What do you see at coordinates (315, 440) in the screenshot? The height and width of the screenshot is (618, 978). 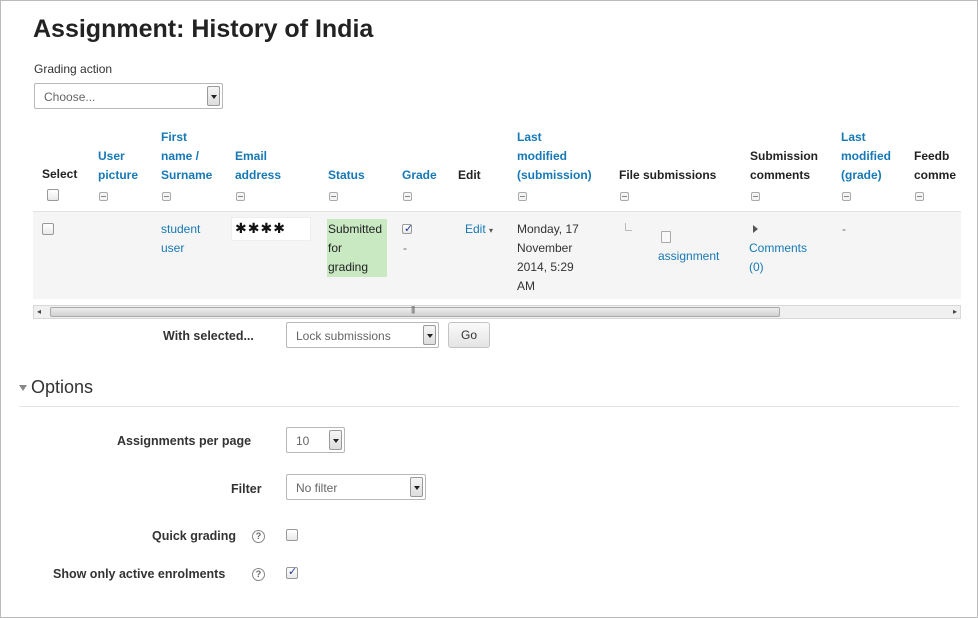 I see `per-page-select: 10` at bounding box center [315, 440].